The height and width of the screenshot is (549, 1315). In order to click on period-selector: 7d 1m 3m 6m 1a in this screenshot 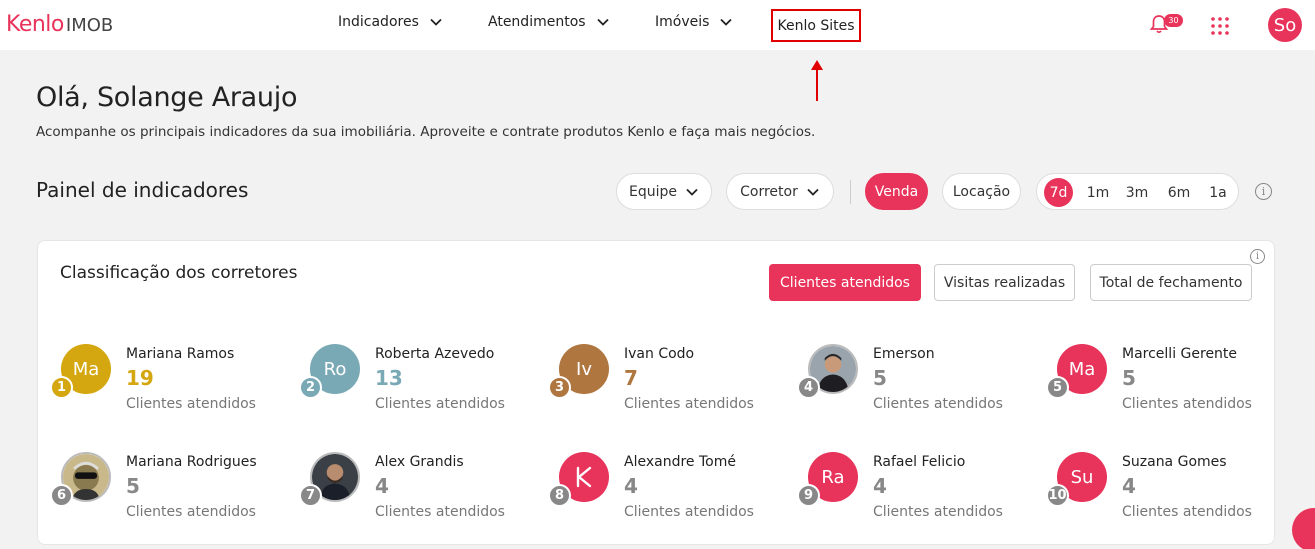, I will do `click(1137, 191)`.